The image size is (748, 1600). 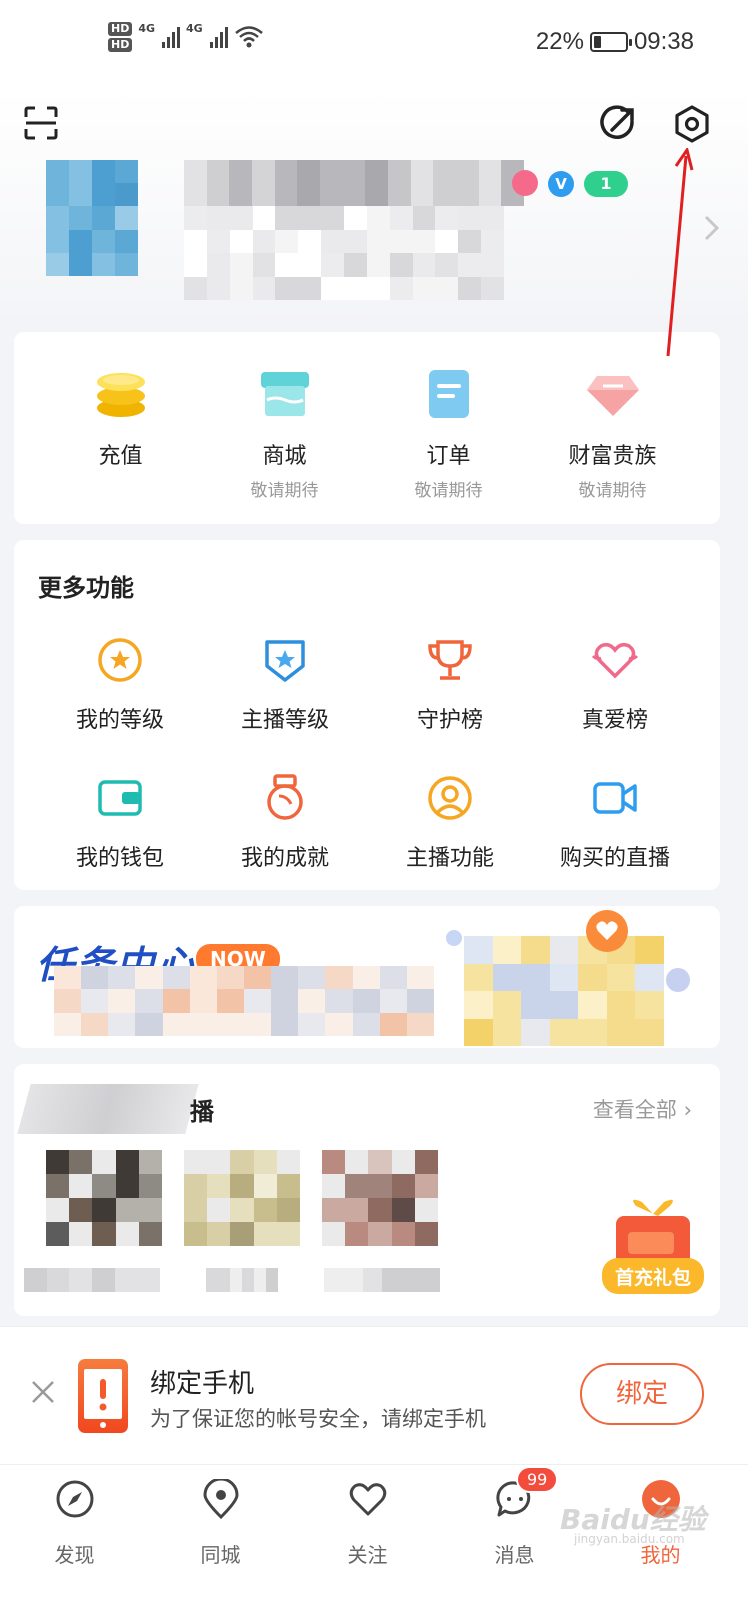 What do you see at coordinates (374, 45) in the screenshot?
I see `status-bar: HD HD 4G 4G 22% 09:38` at bounding box center [374, 45].